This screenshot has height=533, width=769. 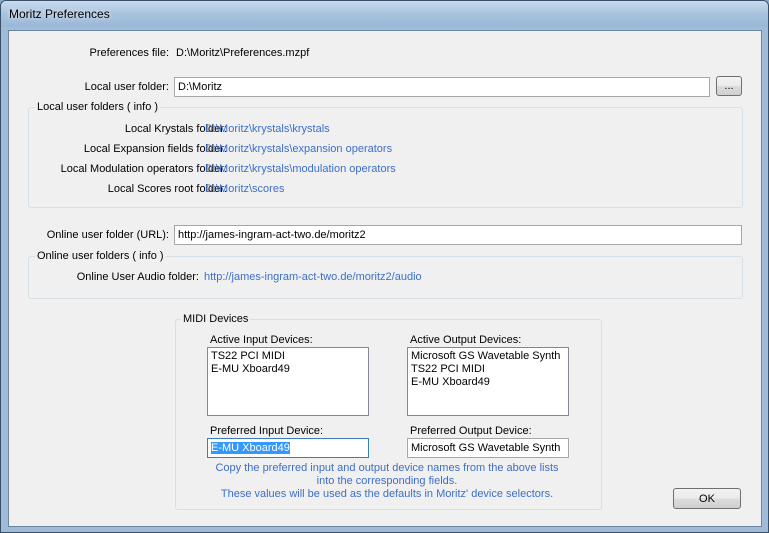 What do you see at coordinates (137, 277) in the screenshot?
I see `online-audio-label: Online User Audio folder:` at bounding box center [137, 277].